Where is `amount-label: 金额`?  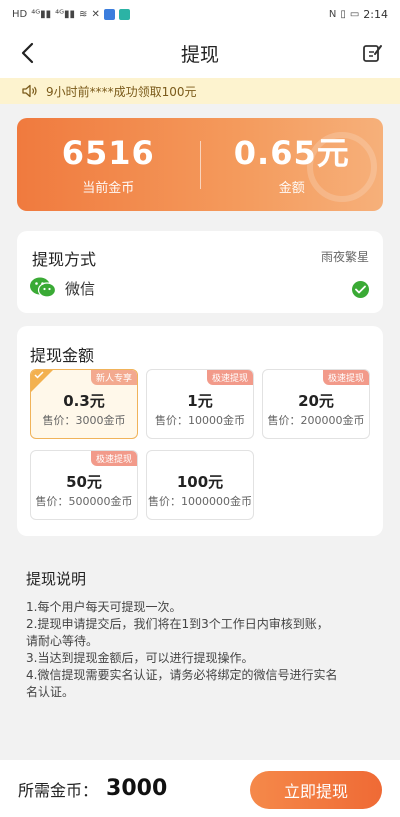 amount-label: 金额 is located at coordinates (291, 188).